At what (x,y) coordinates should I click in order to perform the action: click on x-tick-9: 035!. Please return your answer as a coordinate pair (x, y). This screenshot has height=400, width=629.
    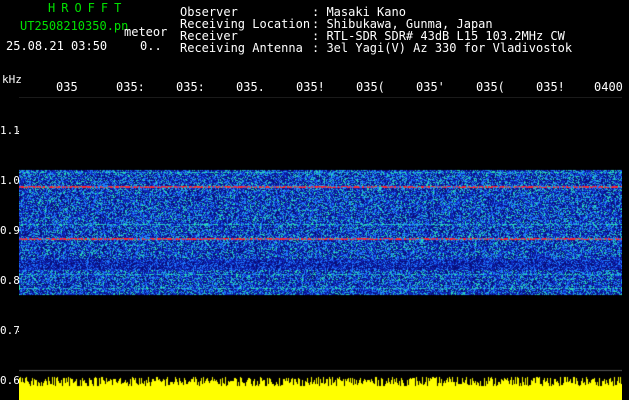
    Looking at the image, I should click on (550, 87).